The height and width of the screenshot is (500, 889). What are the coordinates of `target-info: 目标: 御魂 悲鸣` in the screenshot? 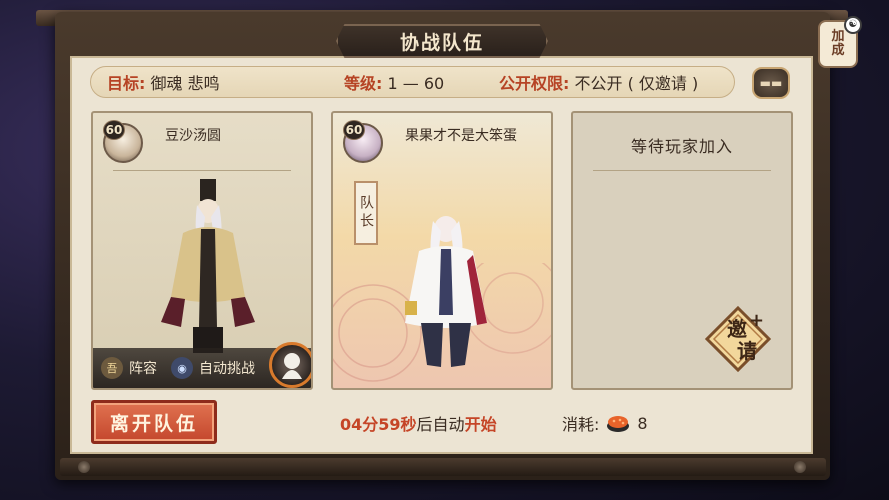 It's located at (163, 82).